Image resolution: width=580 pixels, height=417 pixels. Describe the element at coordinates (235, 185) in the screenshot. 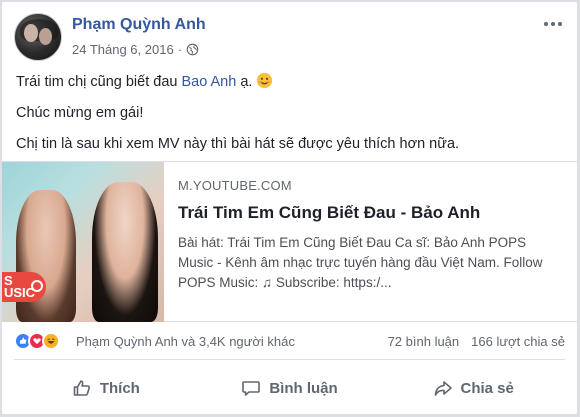

I see `preview-domain: M.YOUTUBE.COM` at that location.